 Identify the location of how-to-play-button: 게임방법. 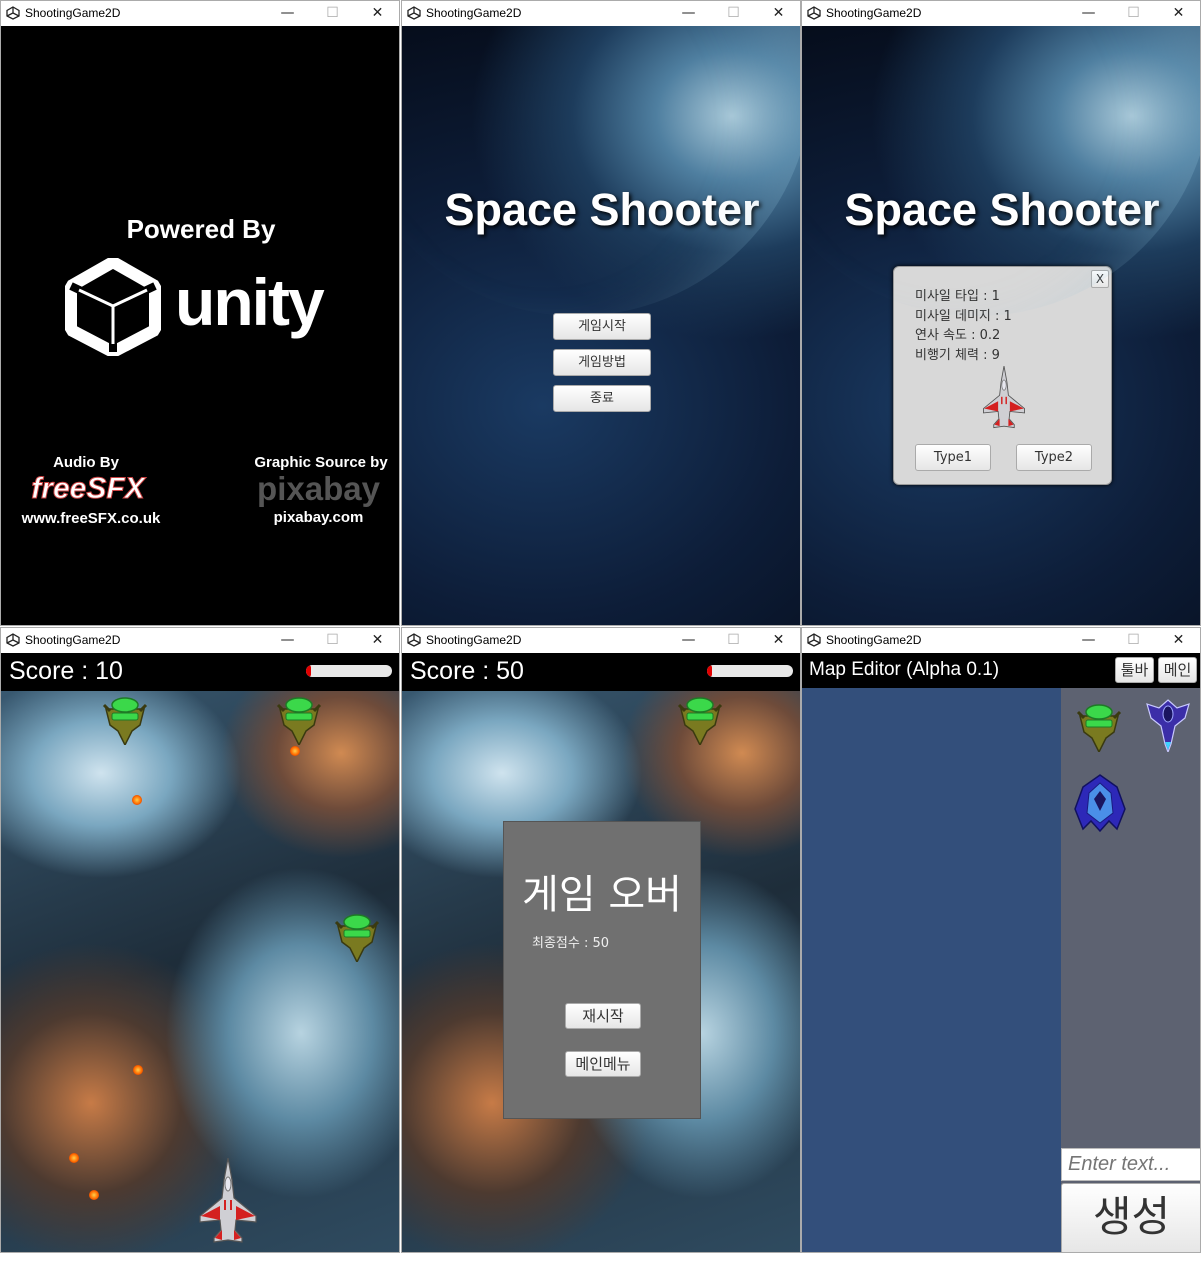
(602, 362).